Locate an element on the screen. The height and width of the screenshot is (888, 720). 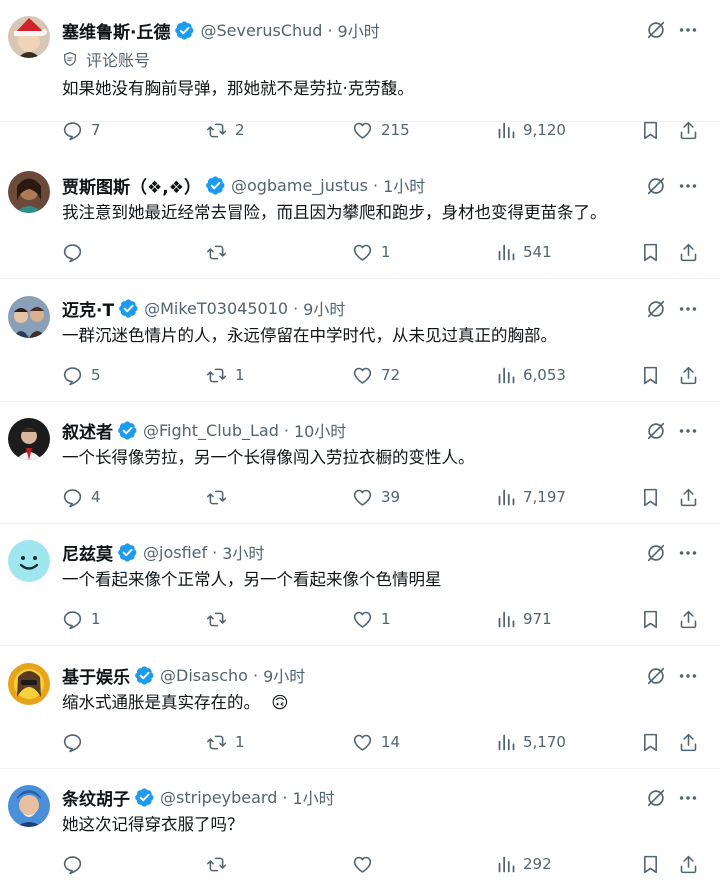
like-button is located at coordinates (366, 864).